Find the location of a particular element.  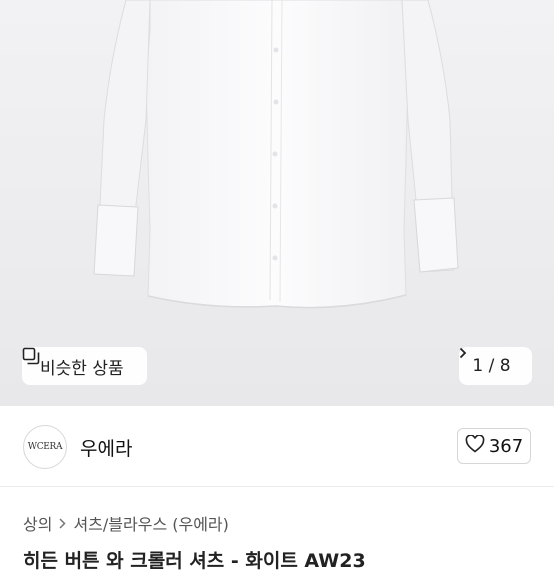

image-pager: 1 / 8 is located at coordinates (495, 366).